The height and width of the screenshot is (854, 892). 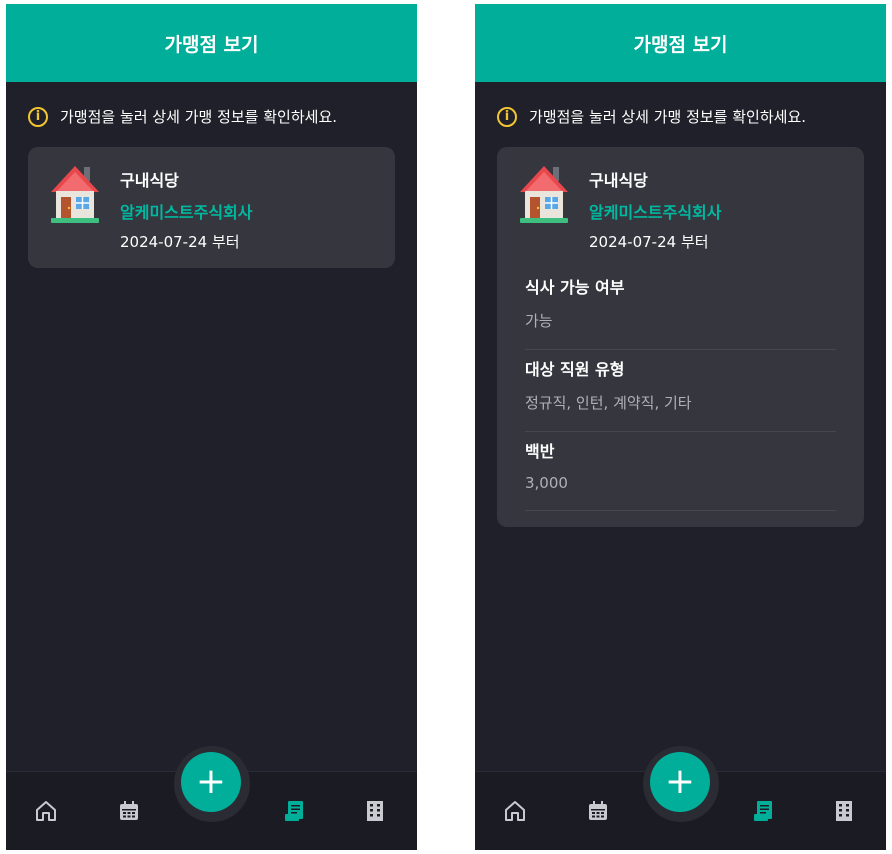 What do you see at coordinates (608, 403) in the screenshot?
I see `detail-value: 정규직, 인턴, 계약직, 기타` at bounding box center [608, 403].